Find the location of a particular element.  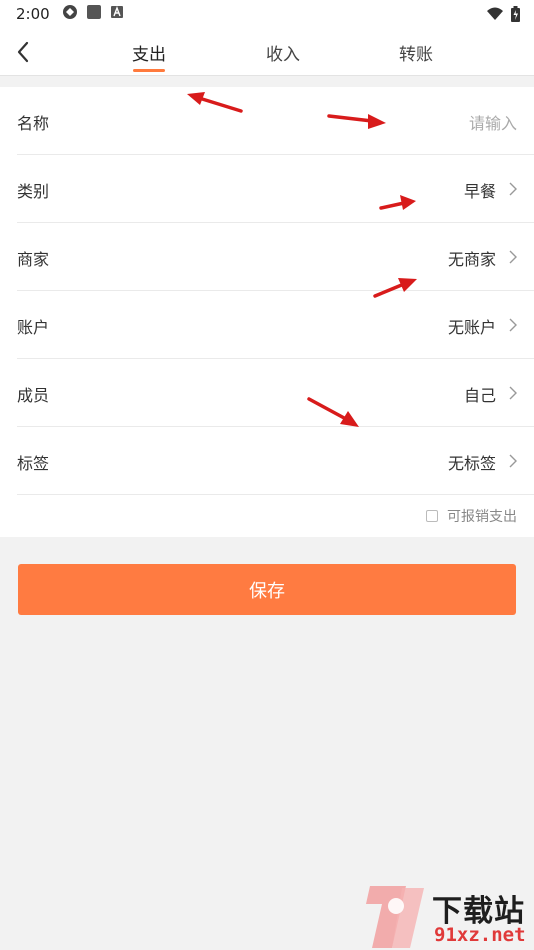

member-label: 成员 is located at coordinates (33, 395).